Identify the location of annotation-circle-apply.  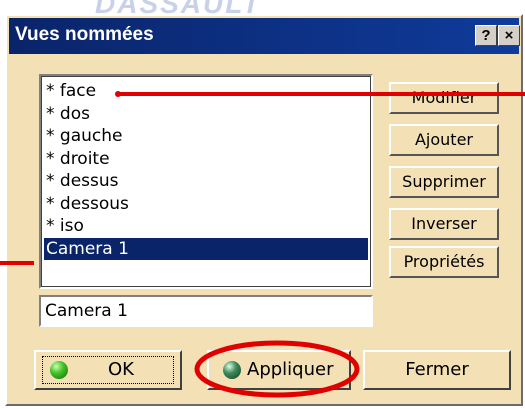
(277, 369).